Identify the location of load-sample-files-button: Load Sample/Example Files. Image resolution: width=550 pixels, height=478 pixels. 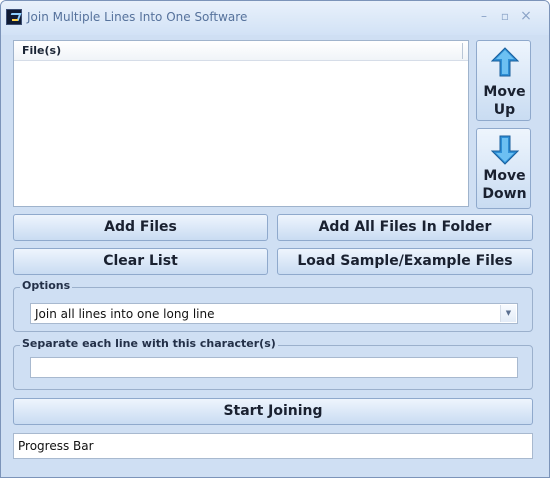
(405, 261).